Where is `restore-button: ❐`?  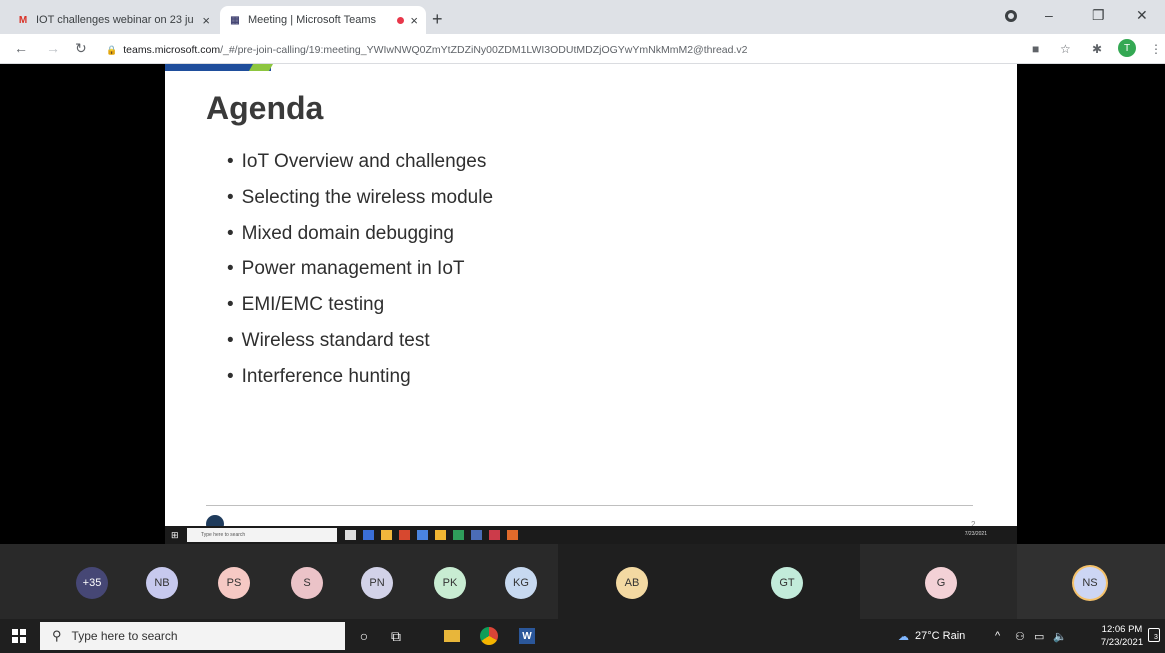 restore-button: ❐ is located at coordinates (1098, 15).